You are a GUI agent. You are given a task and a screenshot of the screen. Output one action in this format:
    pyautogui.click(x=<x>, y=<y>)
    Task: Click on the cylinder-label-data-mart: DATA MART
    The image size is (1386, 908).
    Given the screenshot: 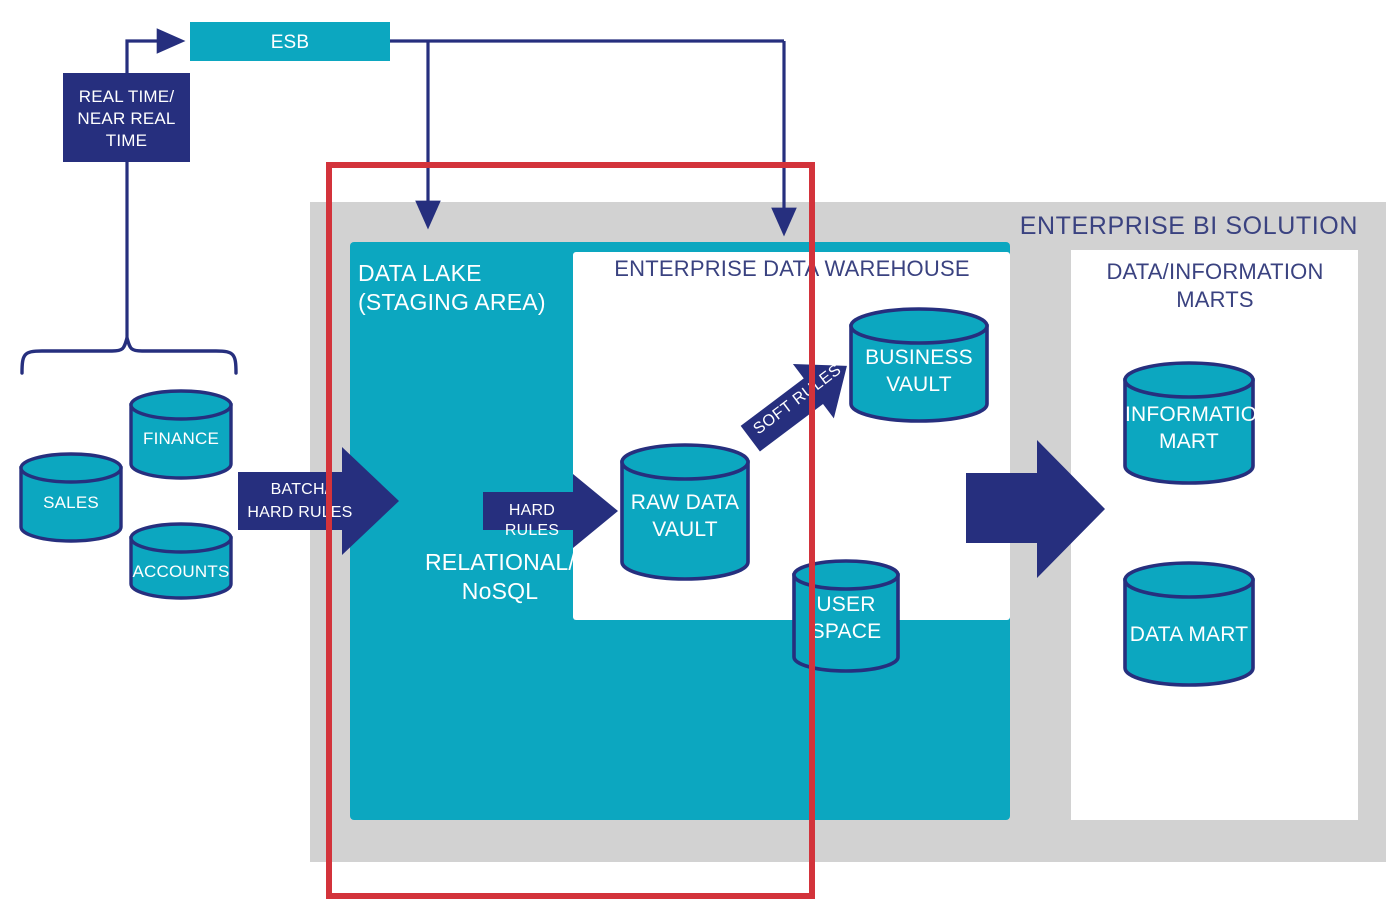 What is the action you would take?
    pyautogui.click(x=1189, y=634)
    